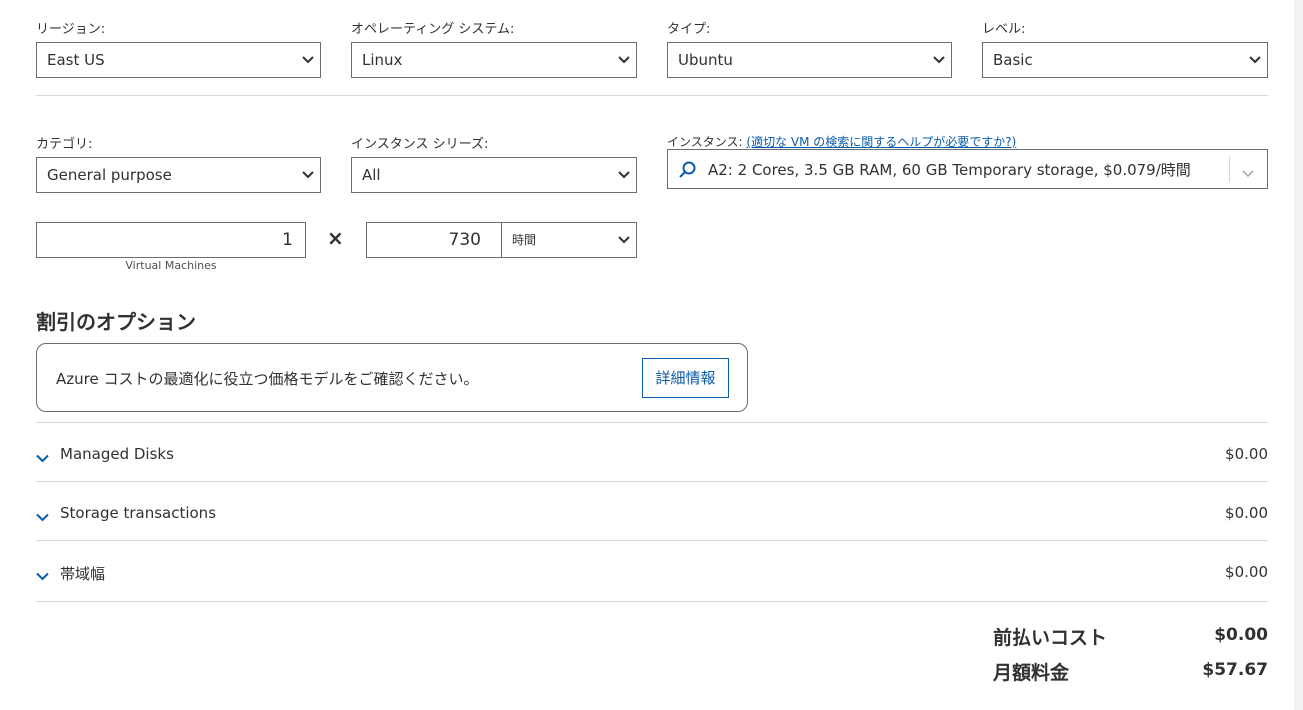  I want to click on monthly-cost-label: 月額料金, so click(1031, 673).